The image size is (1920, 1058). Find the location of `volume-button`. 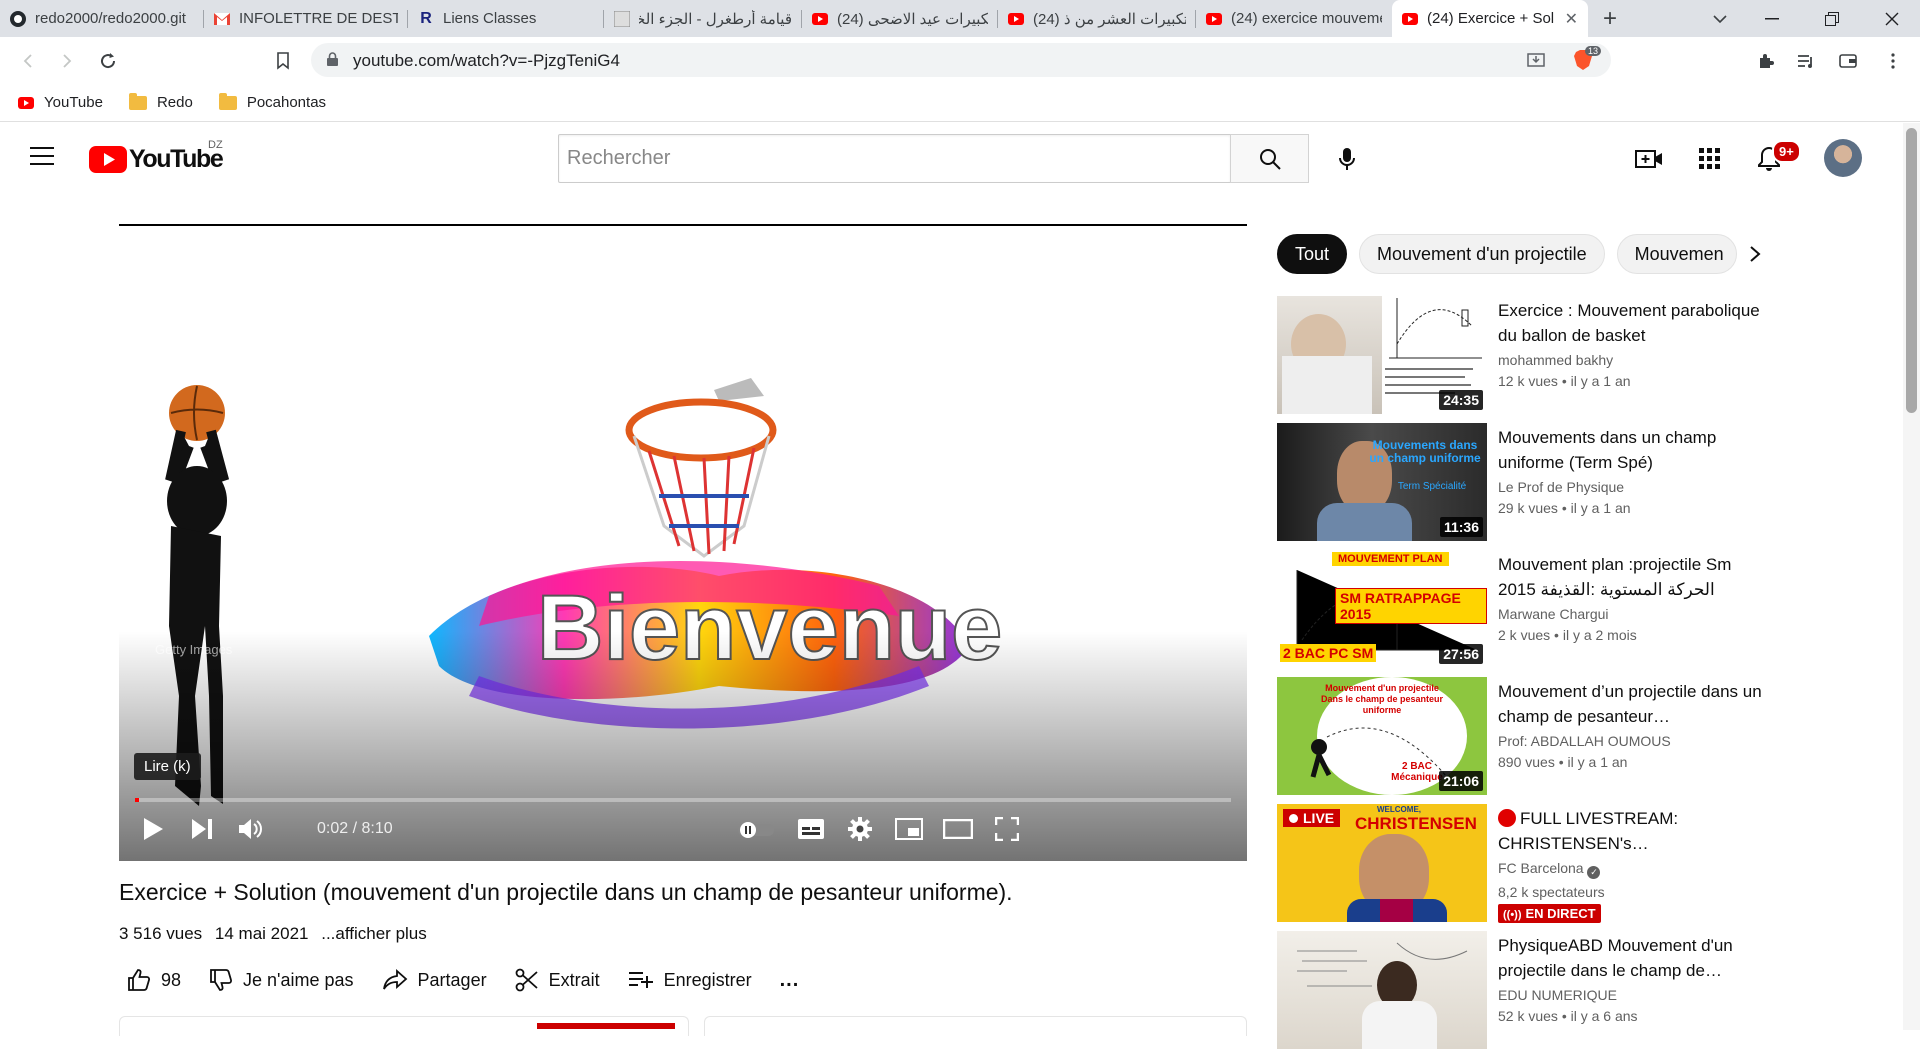

volume-button is located at coordinates (251, 829).